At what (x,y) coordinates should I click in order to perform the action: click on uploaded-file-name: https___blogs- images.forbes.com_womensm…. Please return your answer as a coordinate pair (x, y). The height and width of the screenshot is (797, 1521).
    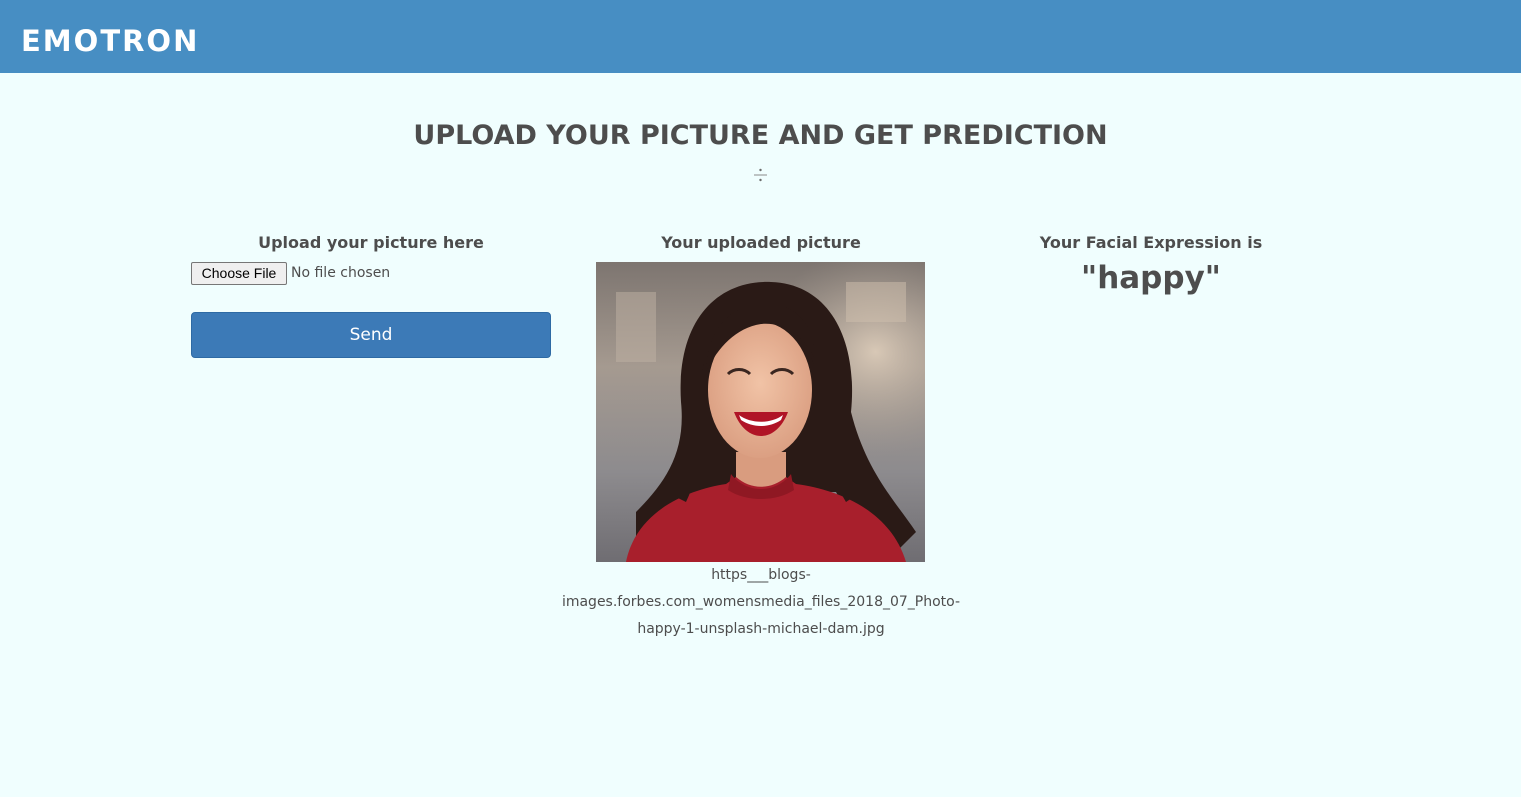
    Looking at the image, I should click on (761, 602).